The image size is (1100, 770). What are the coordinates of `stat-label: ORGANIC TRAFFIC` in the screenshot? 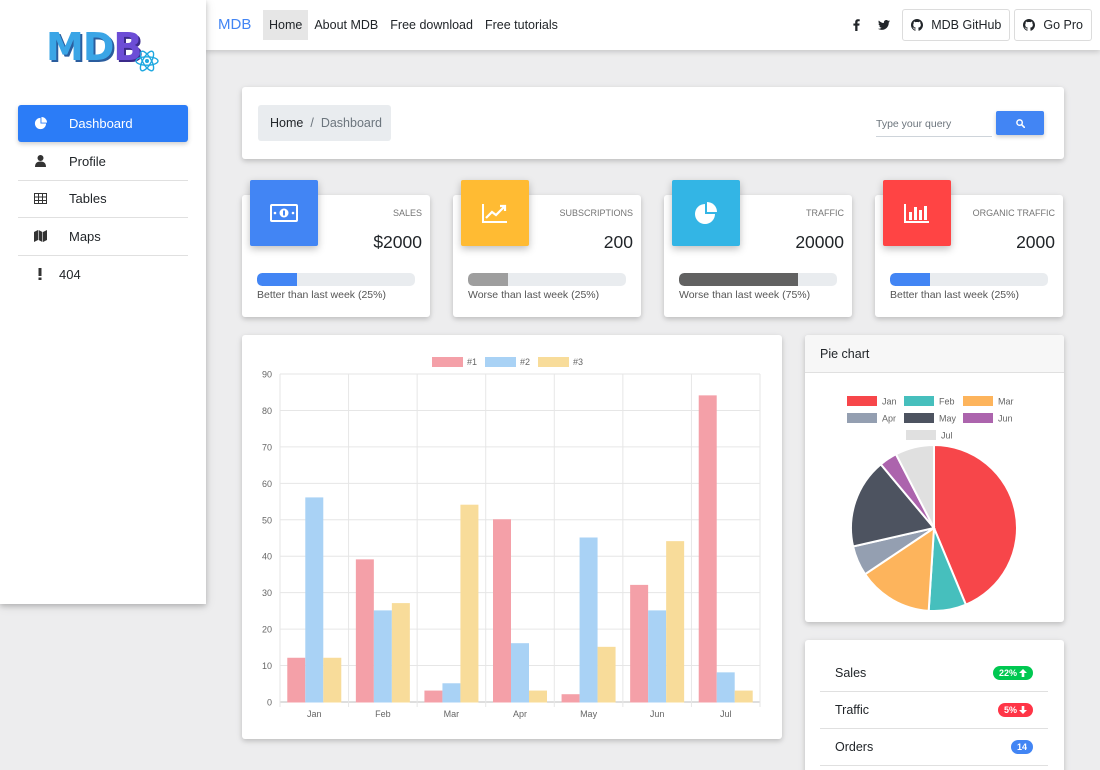 It's located at (1013, 213).